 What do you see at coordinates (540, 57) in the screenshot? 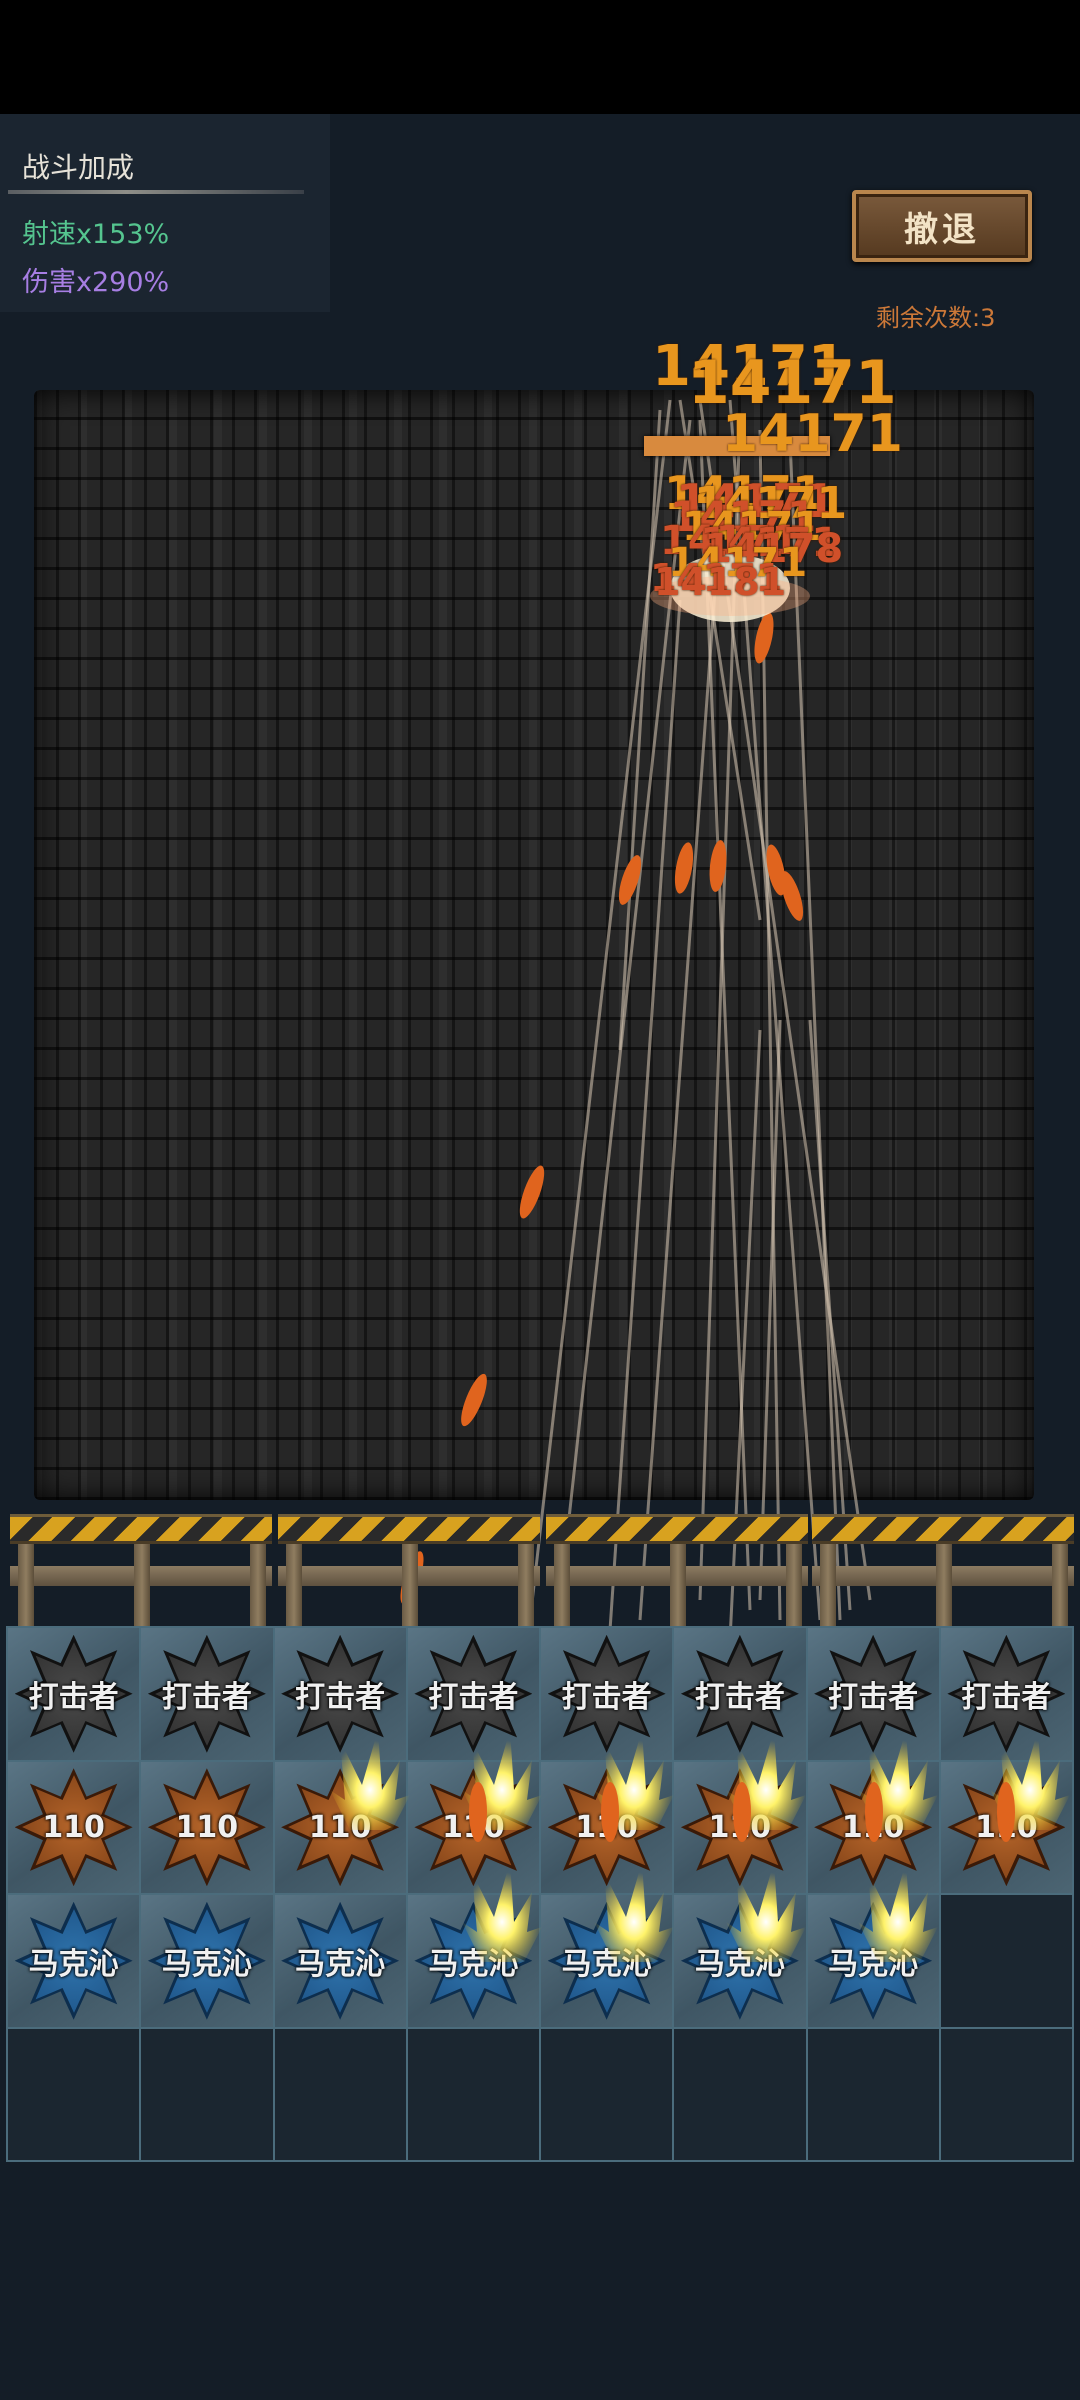
I see `status-bar` at bounding box center [540, 57].